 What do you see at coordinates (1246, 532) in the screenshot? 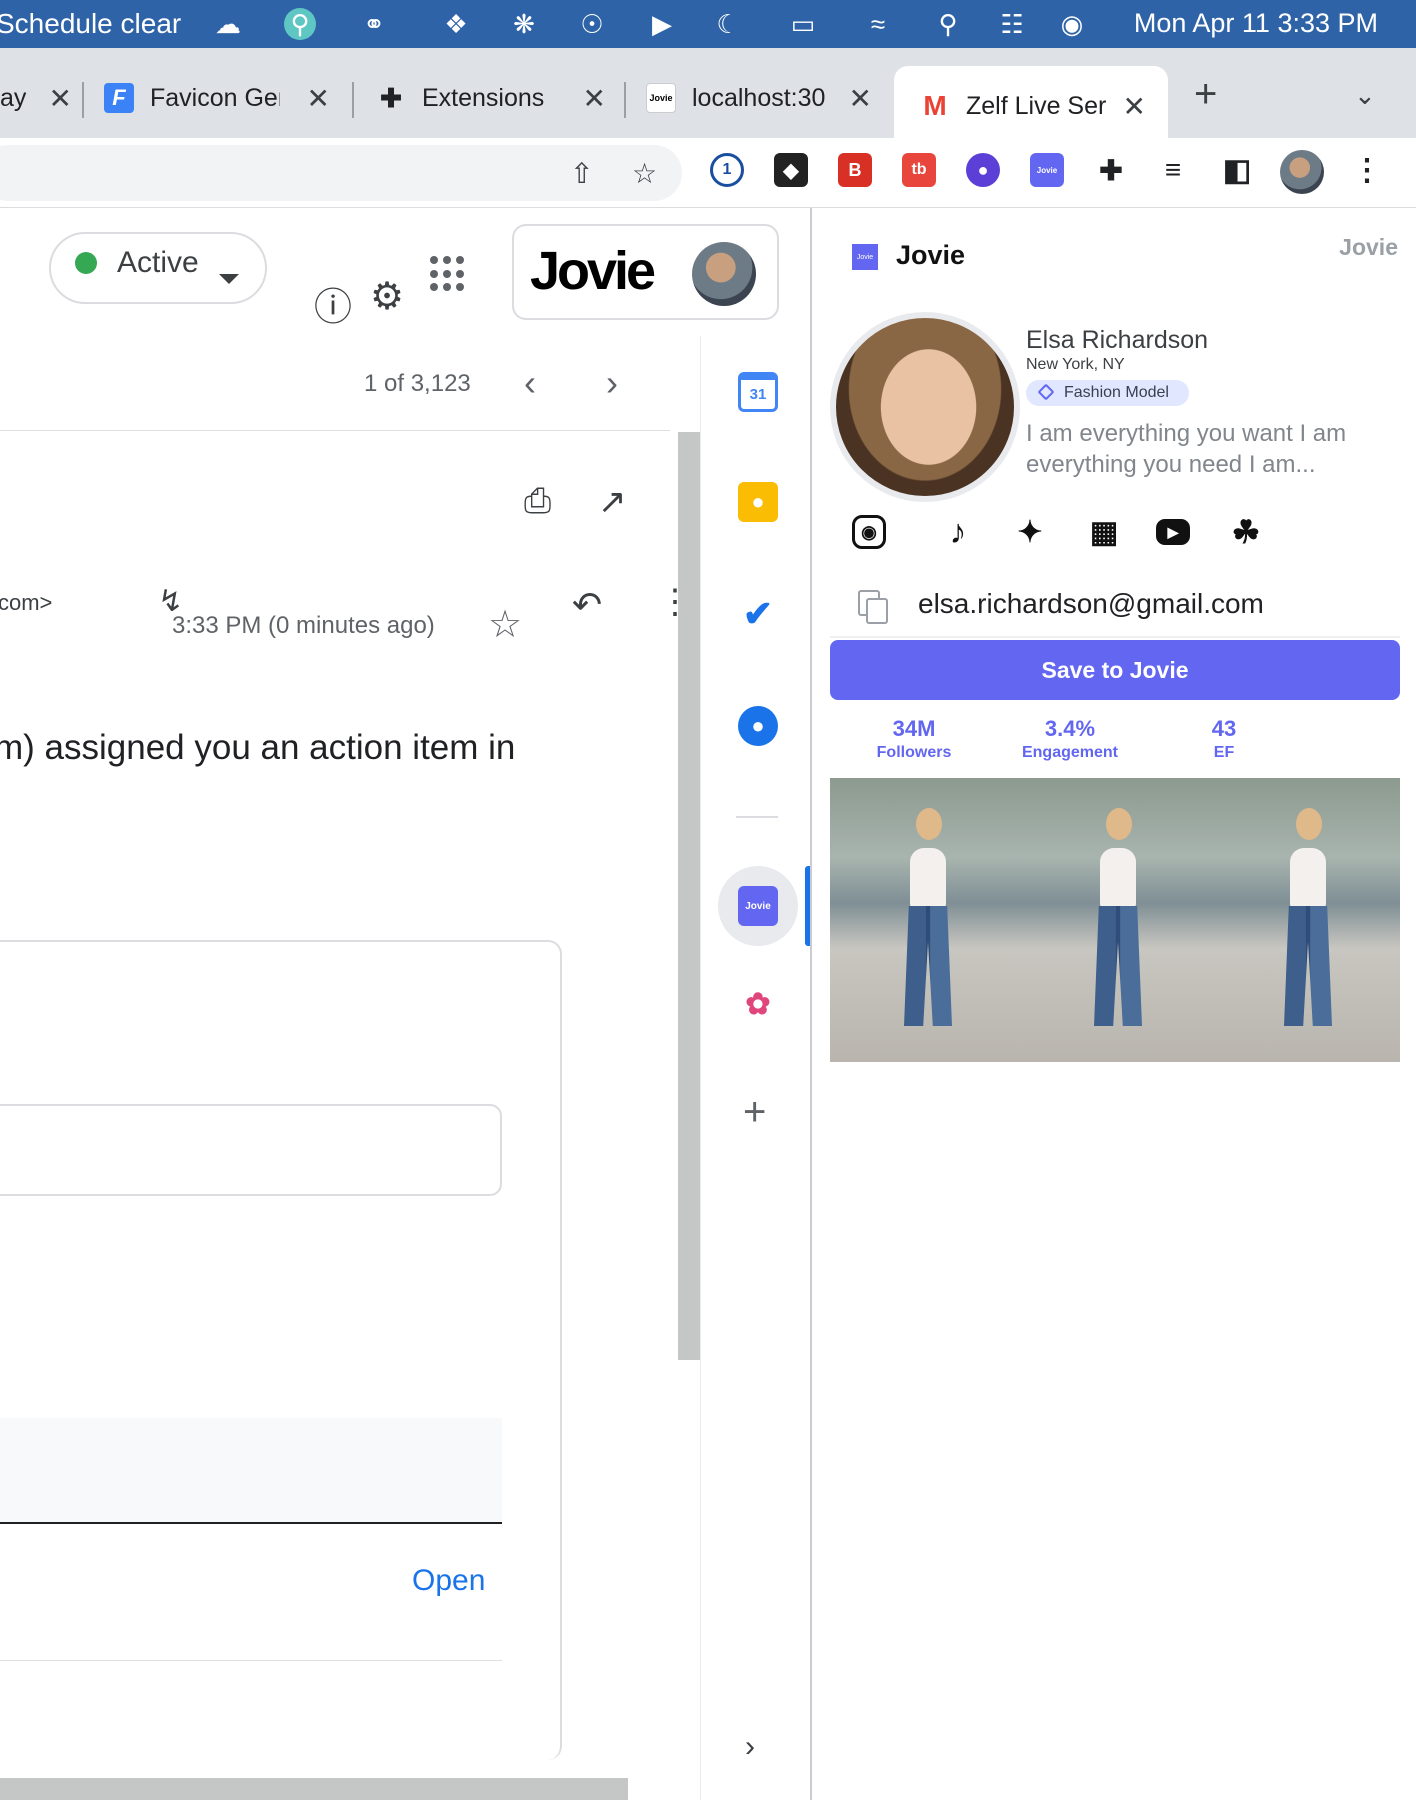
I see `snapchat-icon: ☘` at bounding box center [1246, 532].